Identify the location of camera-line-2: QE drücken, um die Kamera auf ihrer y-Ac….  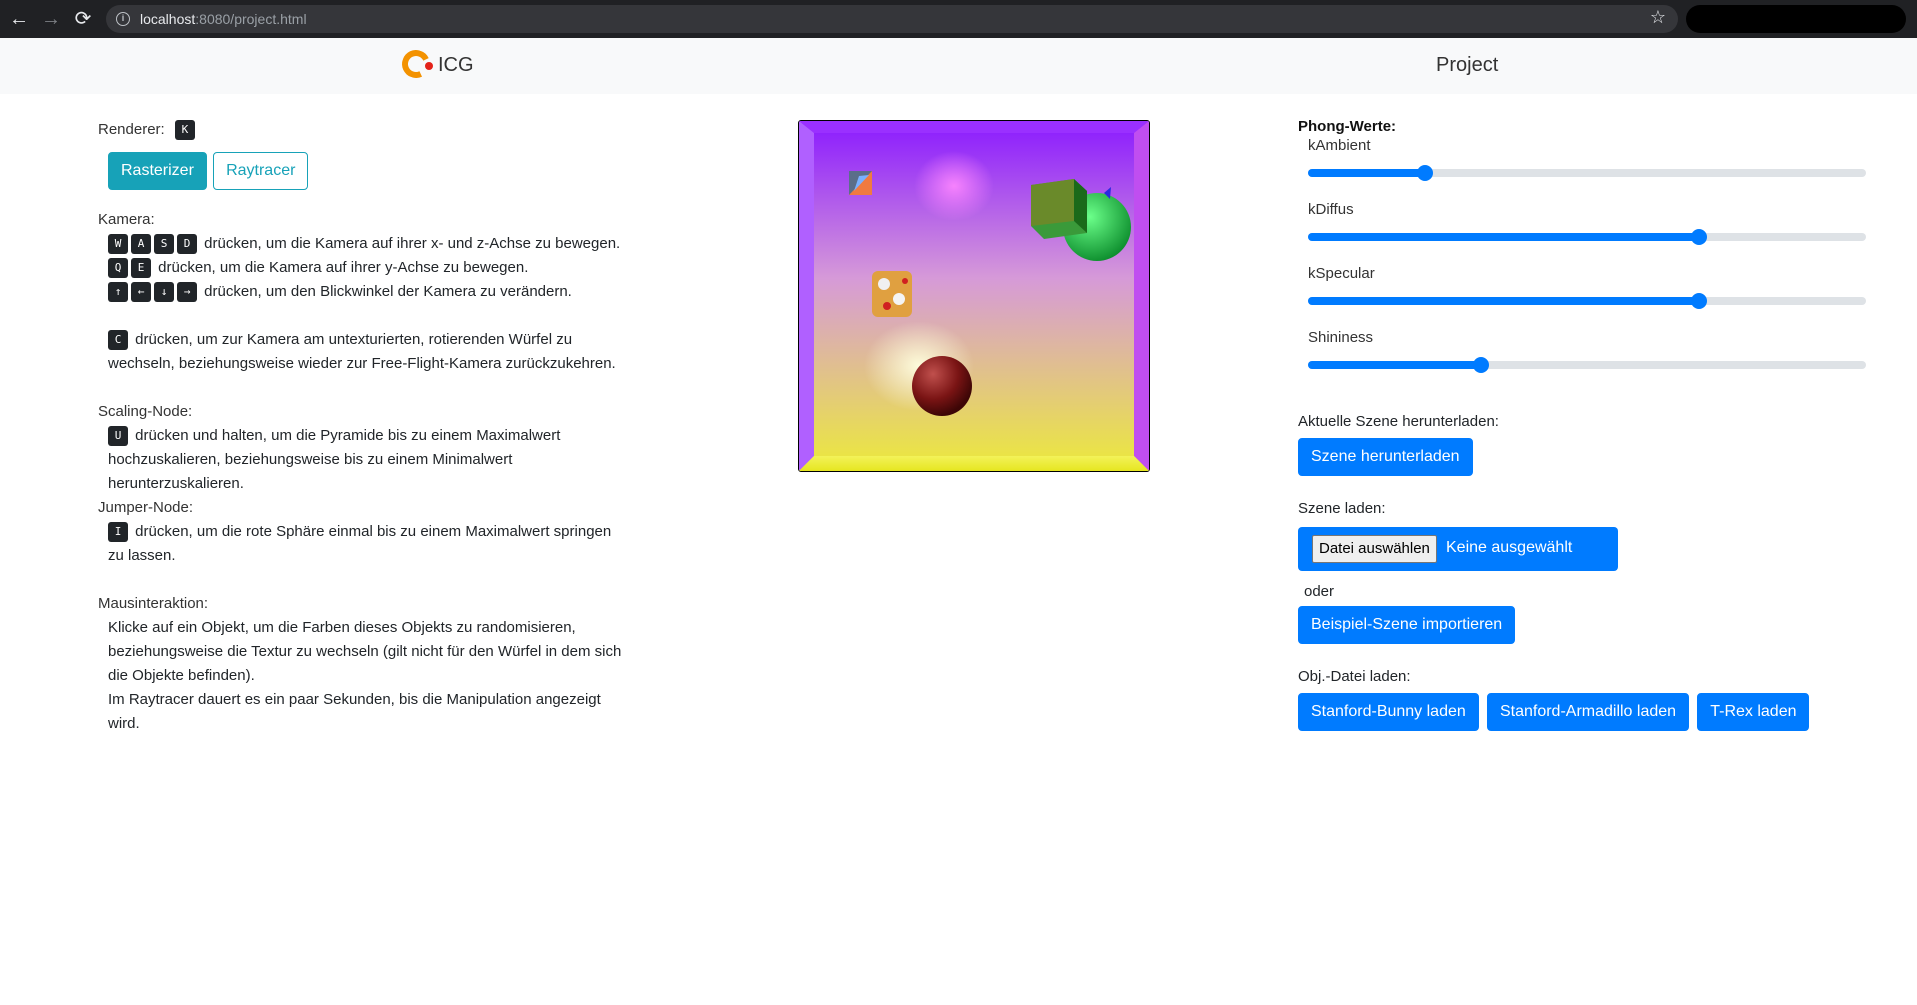
(378, 268).